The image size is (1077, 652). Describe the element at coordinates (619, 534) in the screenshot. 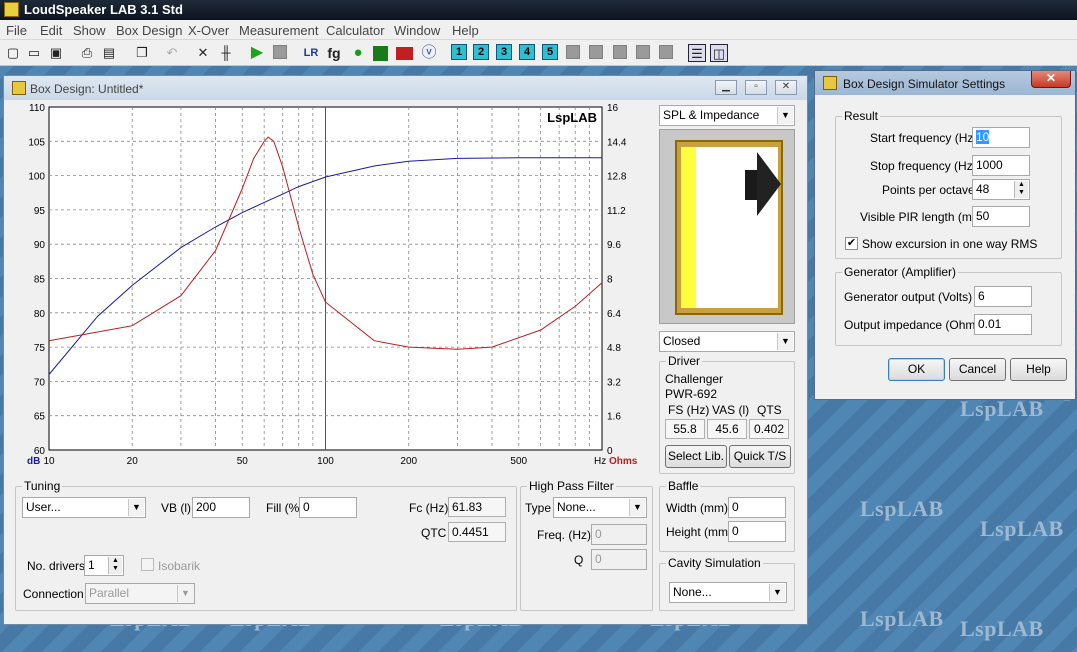

I see `hpf-freq-input: 0` at that location.